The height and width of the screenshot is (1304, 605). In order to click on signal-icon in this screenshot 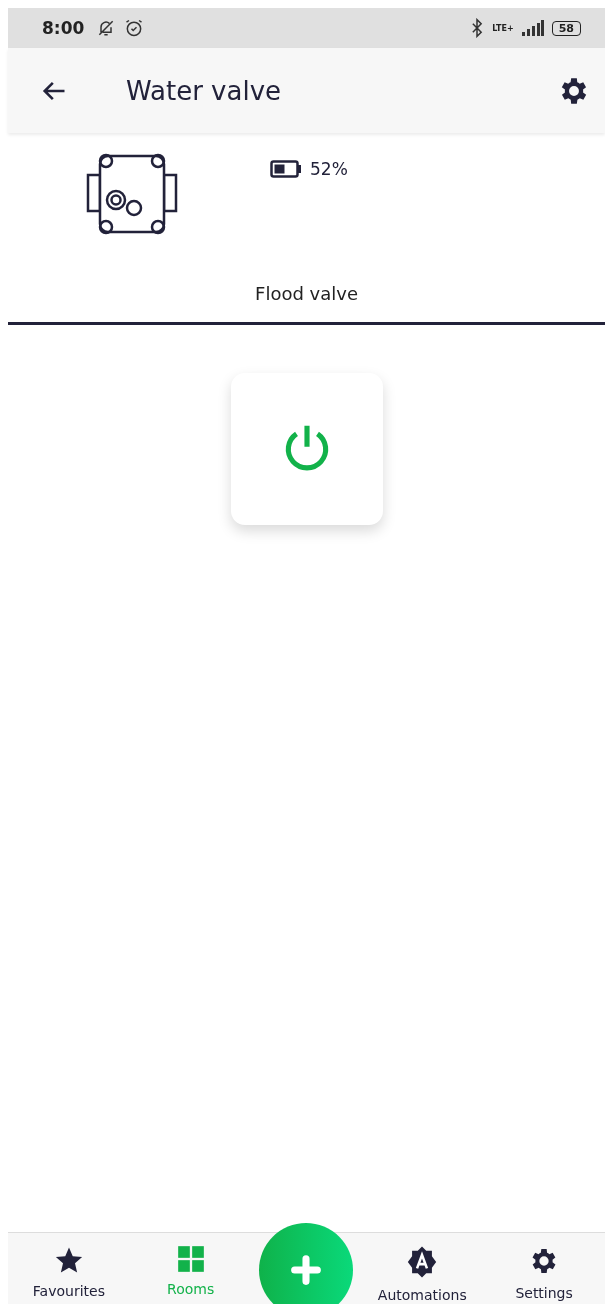, I will do `click(532, 28)`.